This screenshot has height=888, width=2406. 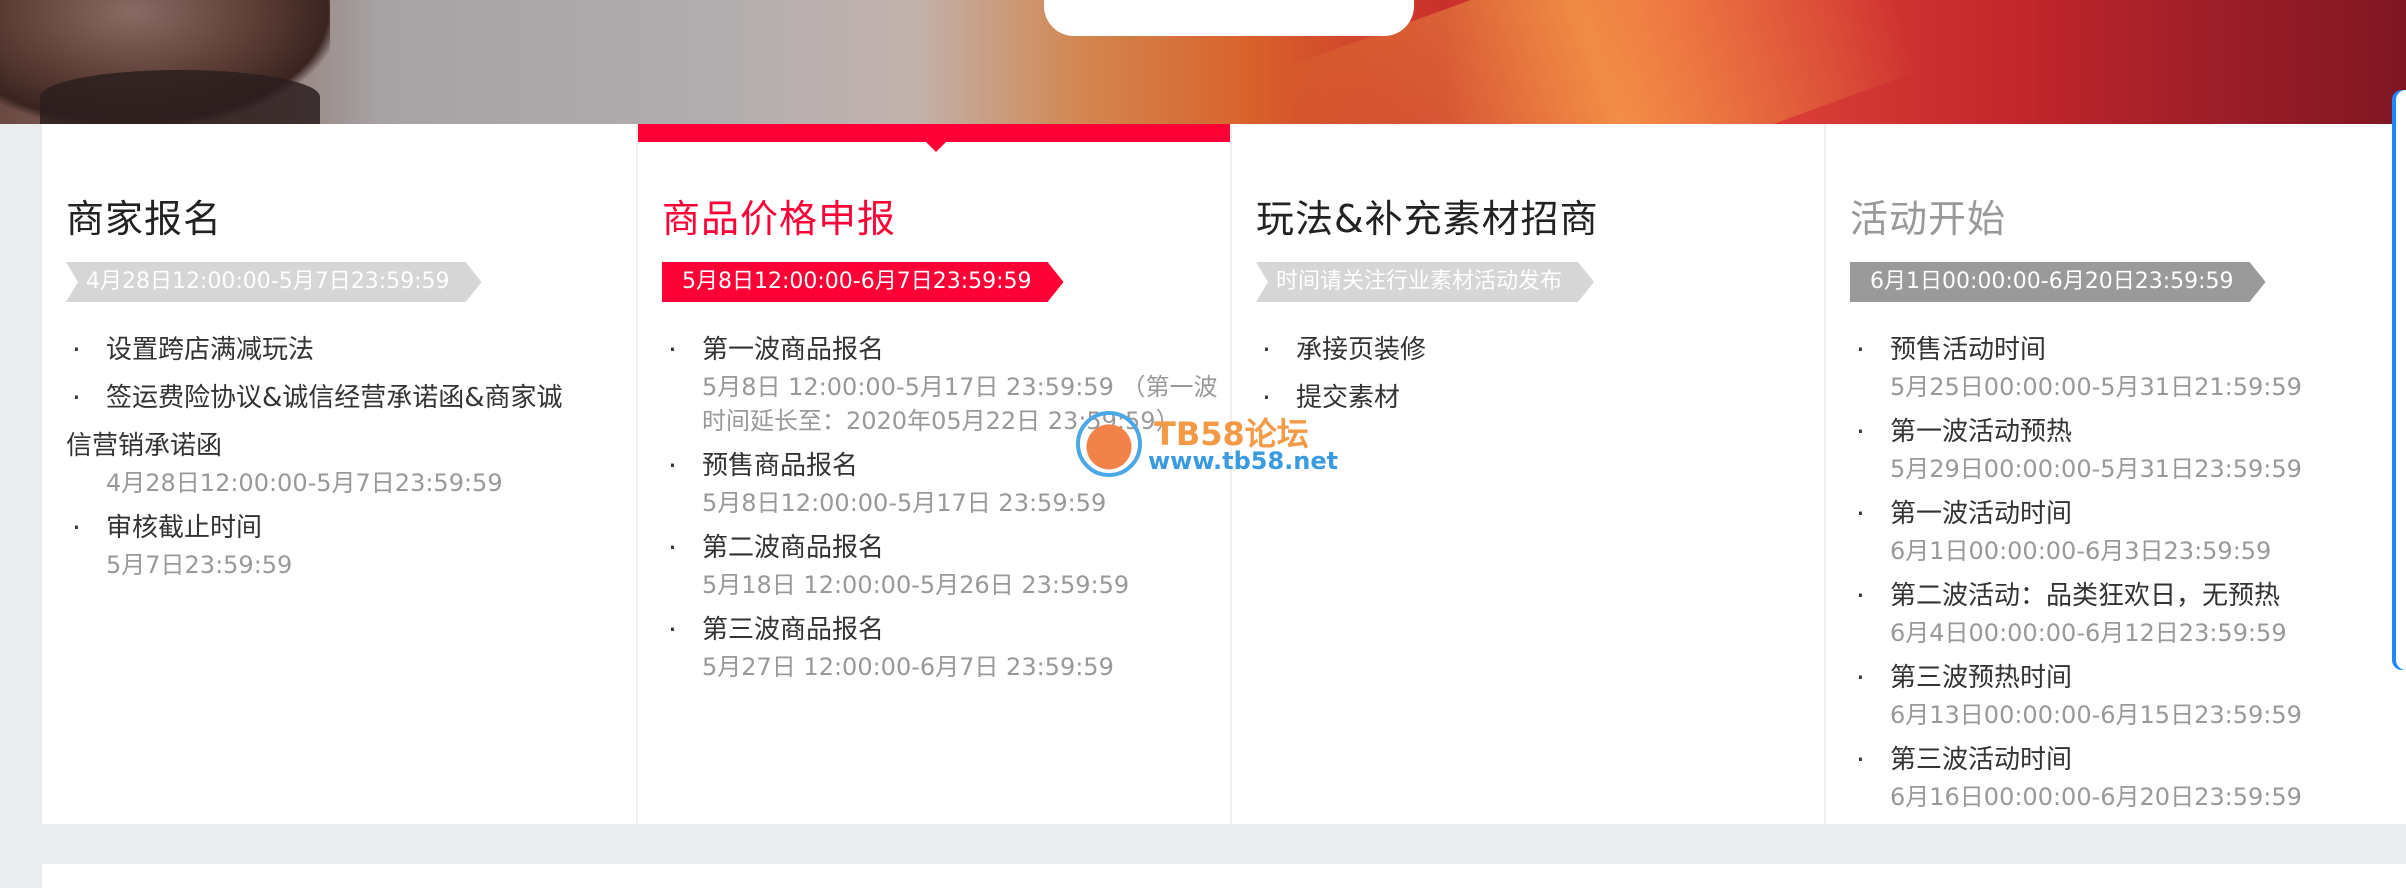 I want to click on task-label: 第一波活动预热, so click(x=2128, y=432).